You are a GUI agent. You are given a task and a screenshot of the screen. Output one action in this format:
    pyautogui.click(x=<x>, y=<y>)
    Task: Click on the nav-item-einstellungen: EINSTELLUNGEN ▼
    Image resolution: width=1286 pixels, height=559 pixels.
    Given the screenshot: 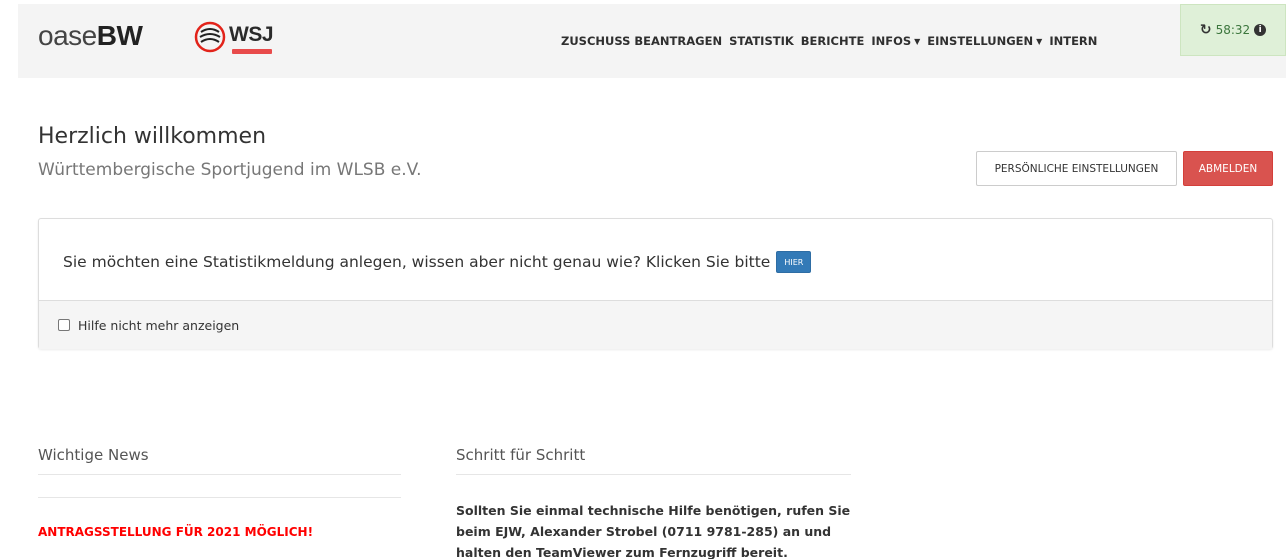 What is the action you would take?
    pyautogui.click(x=984, y=41)
    